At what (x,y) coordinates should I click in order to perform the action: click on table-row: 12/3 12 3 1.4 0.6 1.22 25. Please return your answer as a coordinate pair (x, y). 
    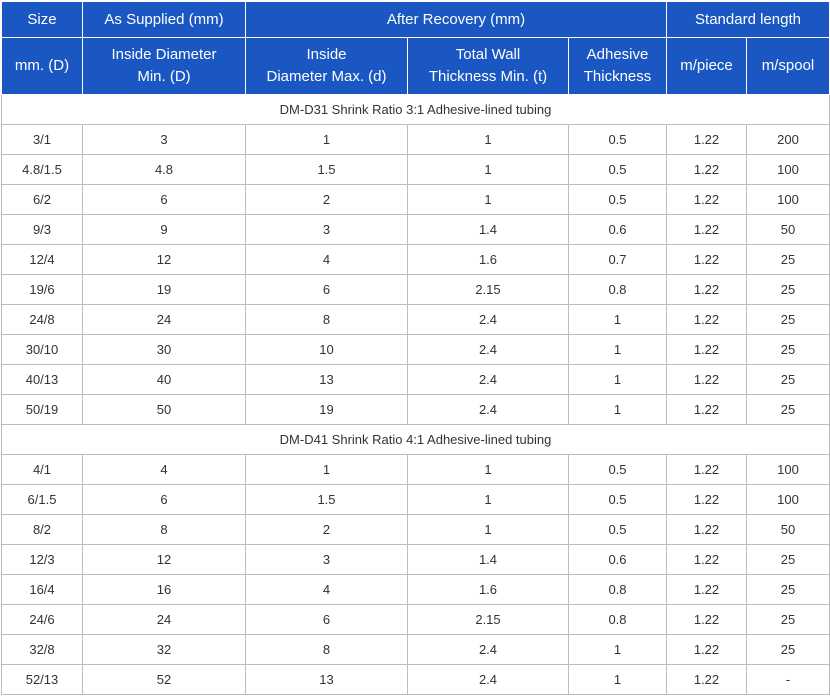
    Looking at the image, I should click on (415, 559).